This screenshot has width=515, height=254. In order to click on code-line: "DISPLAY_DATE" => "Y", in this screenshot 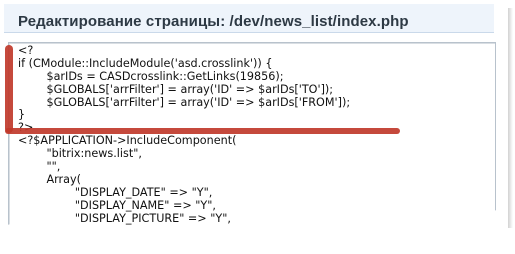, I will do `click(115, 192)`.